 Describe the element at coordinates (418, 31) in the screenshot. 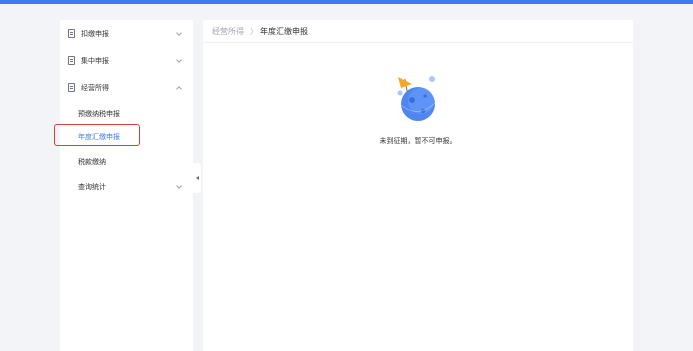

I see `breadcrumb: 经营所得 〉 年度汇缴申报` at that location.